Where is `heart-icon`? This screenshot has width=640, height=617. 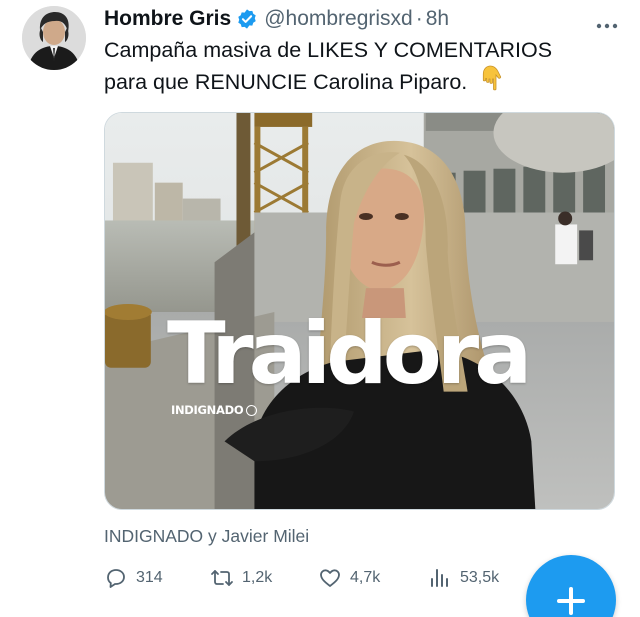 heart-icon is located at coordinates (330, 578).